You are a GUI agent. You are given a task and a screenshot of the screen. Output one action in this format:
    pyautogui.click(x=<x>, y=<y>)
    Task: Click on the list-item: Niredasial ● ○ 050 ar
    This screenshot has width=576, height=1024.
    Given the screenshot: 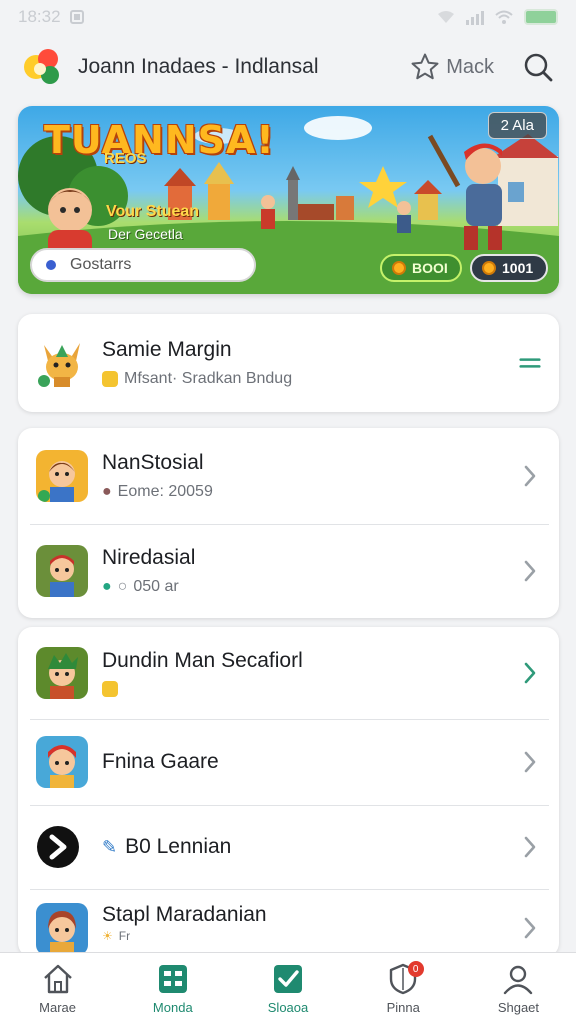 What is the action you would take?
    pyautogui.click(x=288, y=571)
    